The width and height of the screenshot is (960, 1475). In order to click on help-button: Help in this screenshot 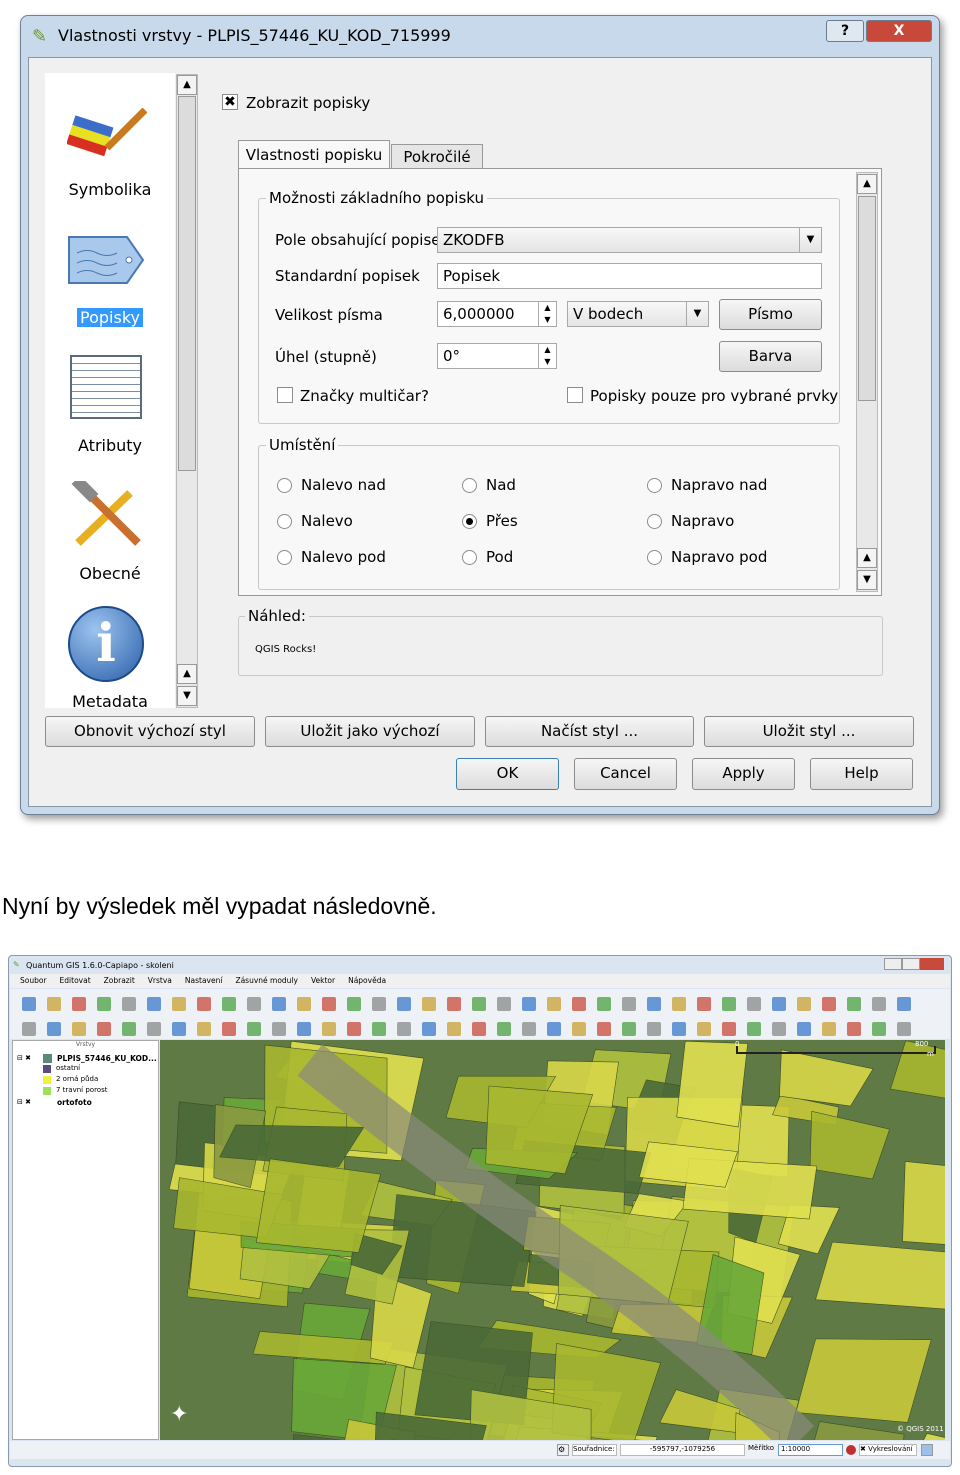, I will do `click(861, 774)`.